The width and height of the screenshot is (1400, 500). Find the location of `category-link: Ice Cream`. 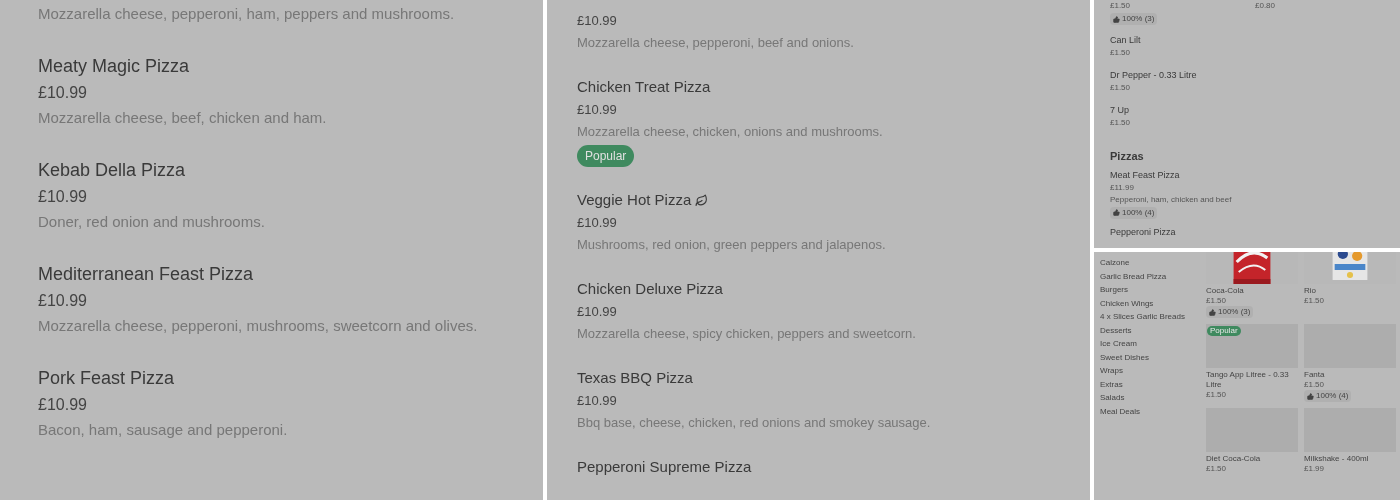

category-link: Ice Cream is located at coordinates (1153, 344).